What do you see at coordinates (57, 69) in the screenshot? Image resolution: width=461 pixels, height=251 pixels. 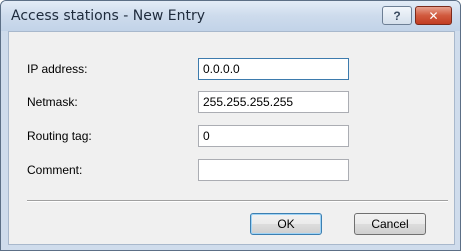 I see `ip-address-label: IP address:` at bounding box center [57, 69].